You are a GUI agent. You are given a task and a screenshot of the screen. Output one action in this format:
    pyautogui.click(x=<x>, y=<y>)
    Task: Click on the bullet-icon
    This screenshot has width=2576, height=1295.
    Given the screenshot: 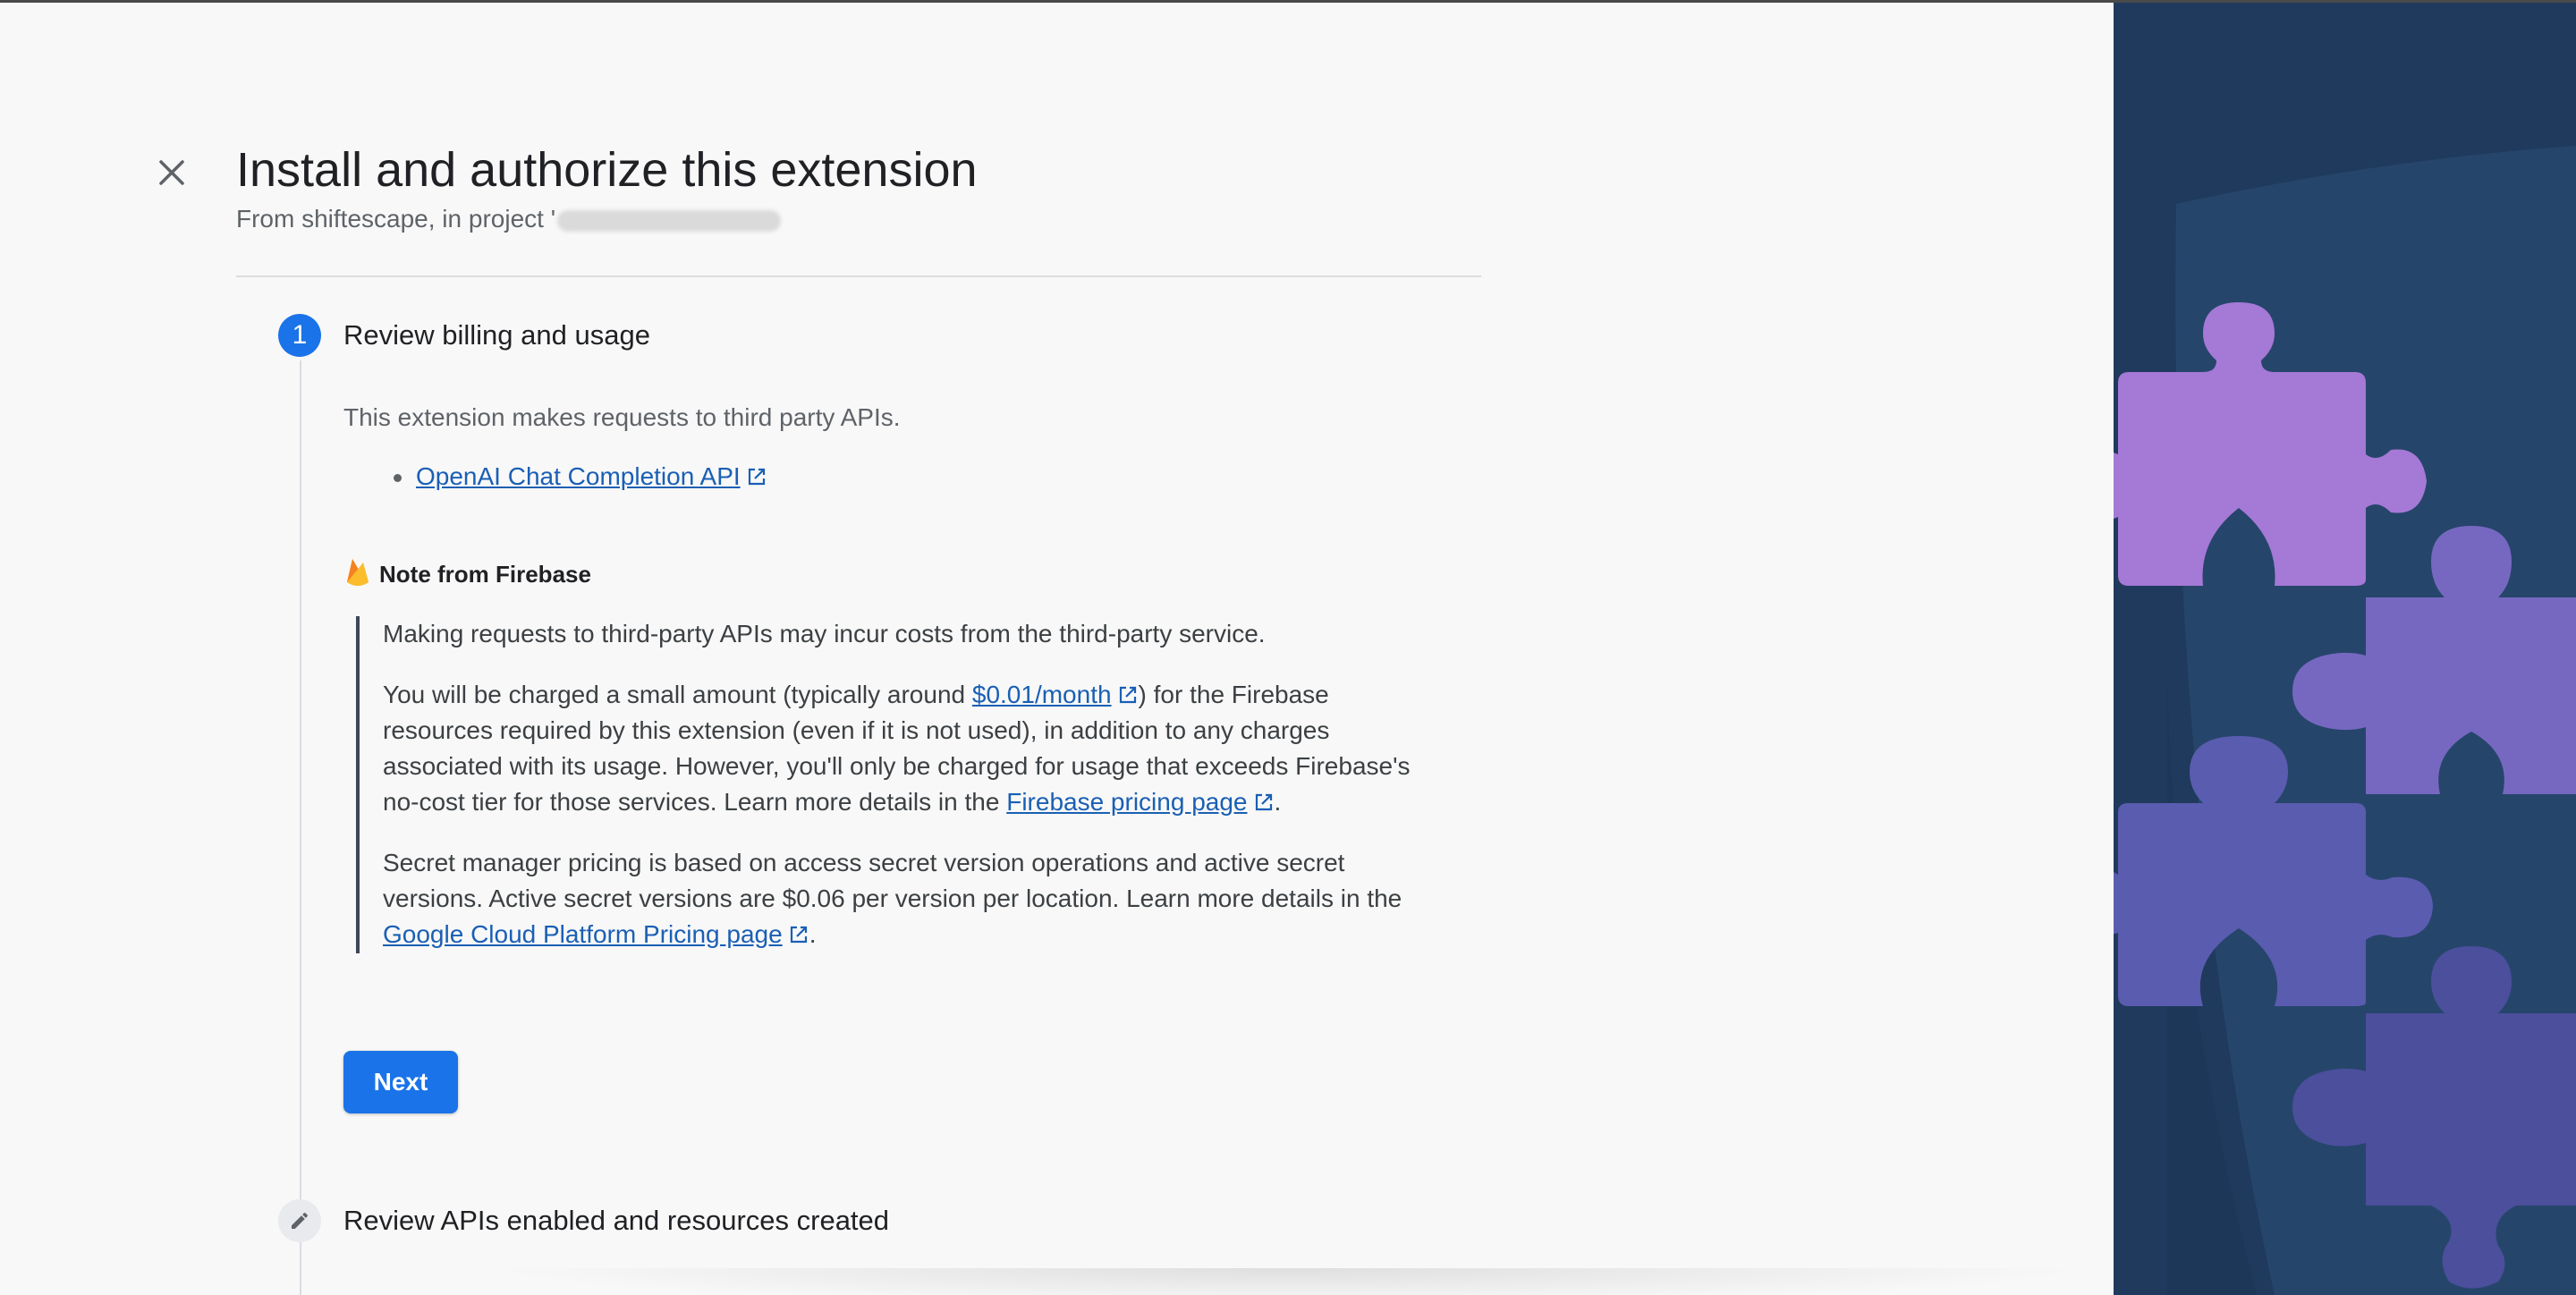 What is the action you would take?
    pyautogui.click(x=398, y=478)
    